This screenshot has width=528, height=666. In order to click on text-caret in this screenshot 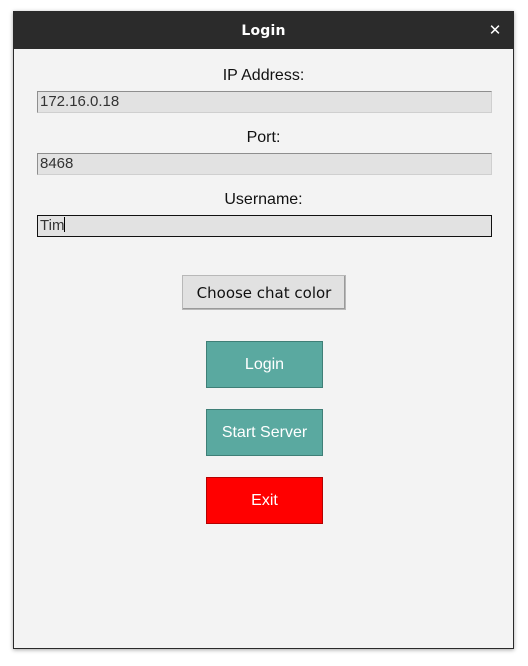, I will do `click(65, 224)`.